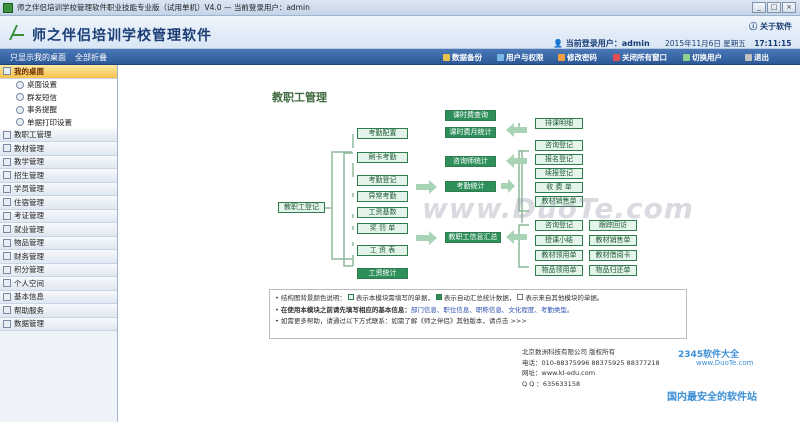 The width and height of the screenshot is (800, 422). I want to click on diagram-box-staff-summary: 教职工信息汇总, so click(473, 237).